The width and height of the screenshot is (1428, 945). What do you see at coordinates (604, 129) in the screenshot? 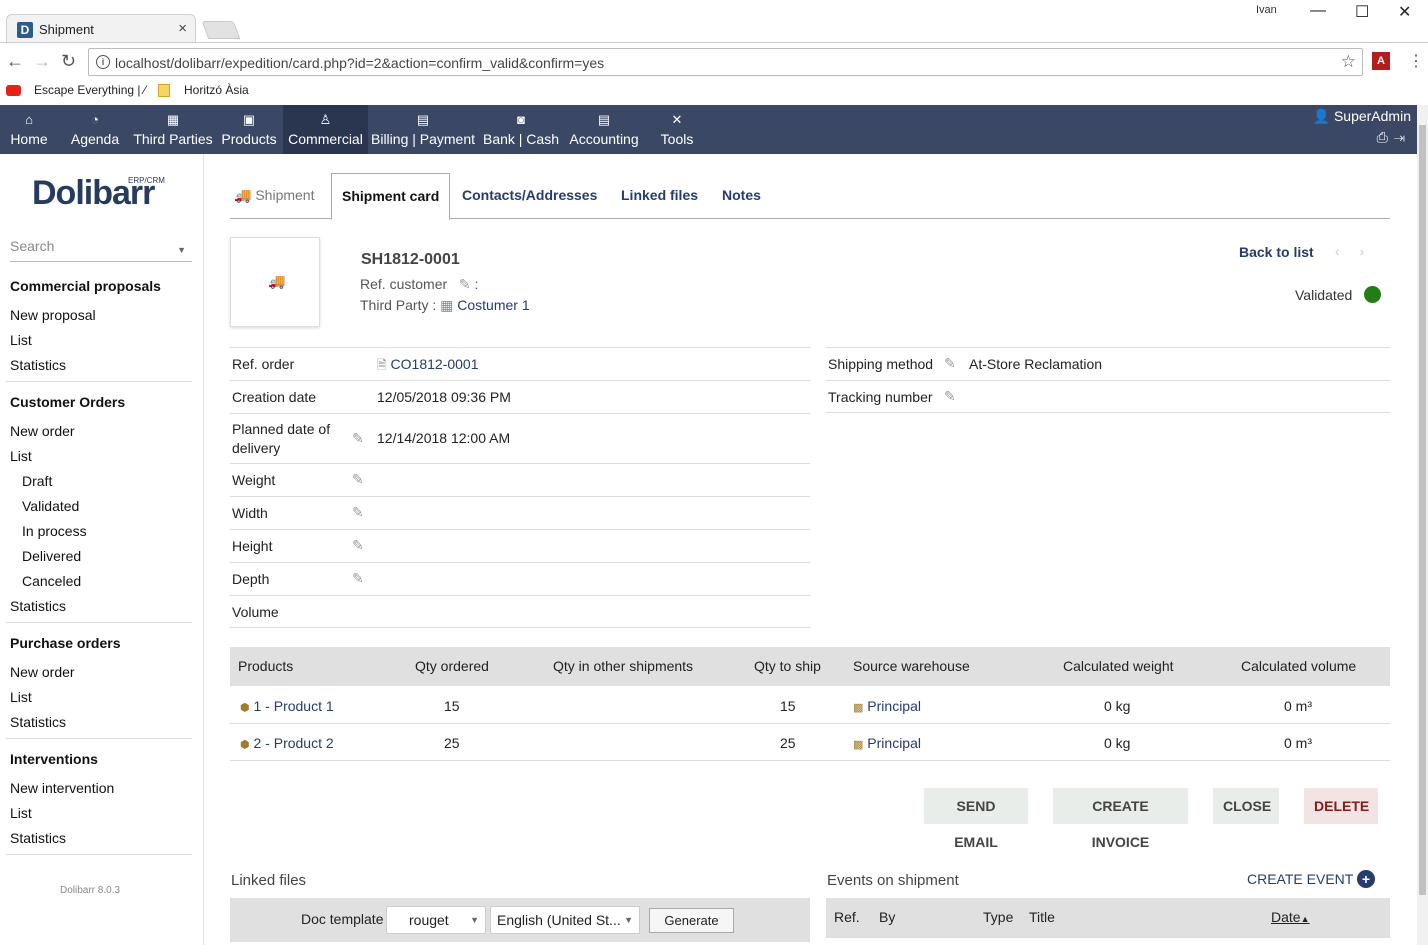
I see `menu-accounting: ▤ Accounting` at bounding box center [604, 129].